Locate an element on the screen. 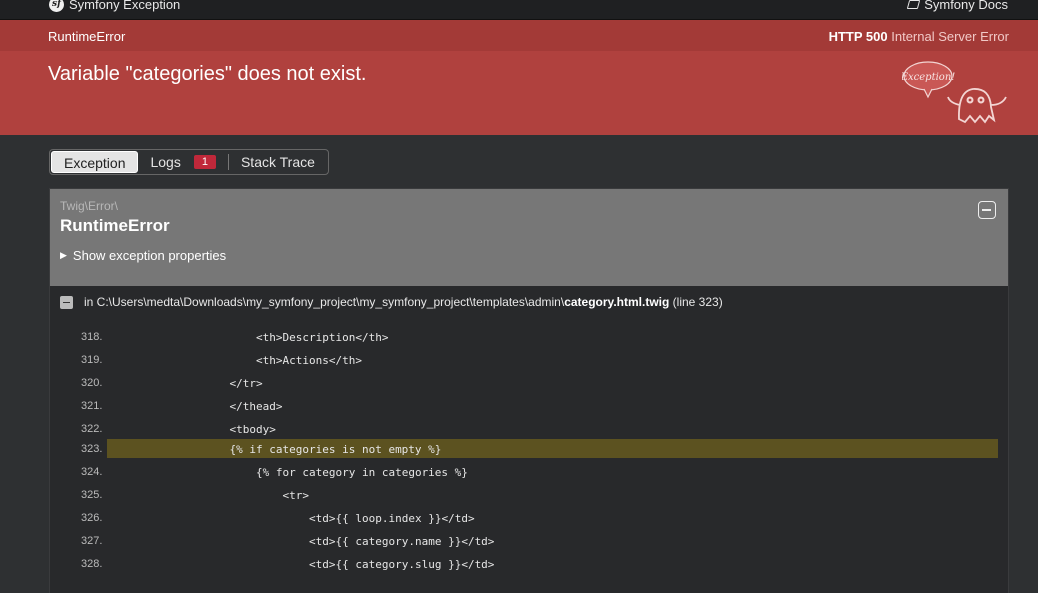 This screenshot has width=1038, height=593. http-status: HTTP 500 Internal Server Error is located at coordinates (919, 36).